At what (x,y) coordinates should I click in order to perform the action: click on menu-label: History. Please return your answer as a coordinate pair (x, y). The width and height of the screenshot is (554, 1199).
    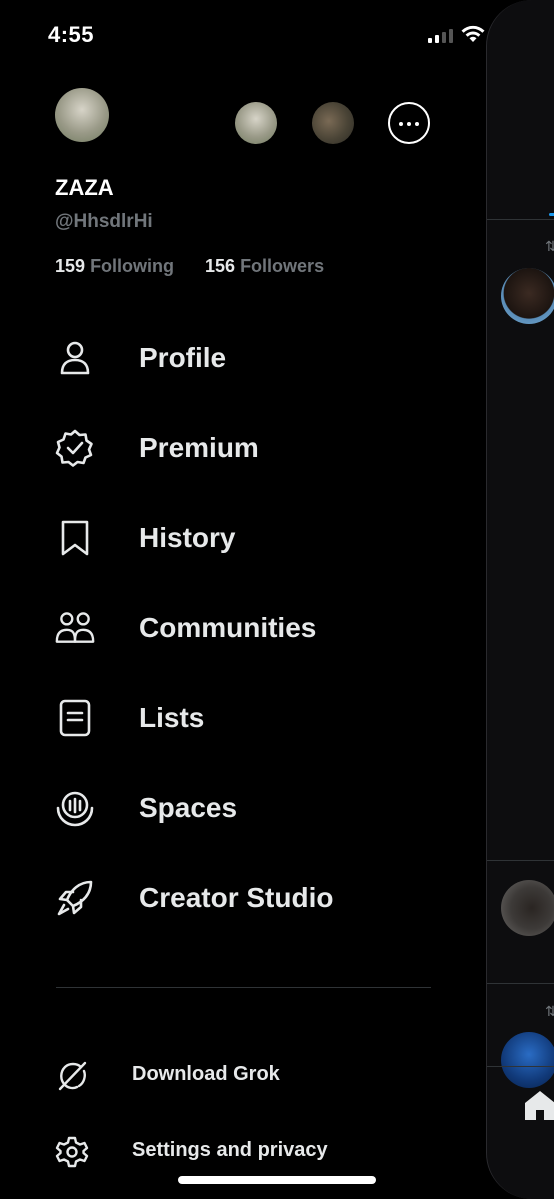
    Looking at the image, I should click on (187, 537).